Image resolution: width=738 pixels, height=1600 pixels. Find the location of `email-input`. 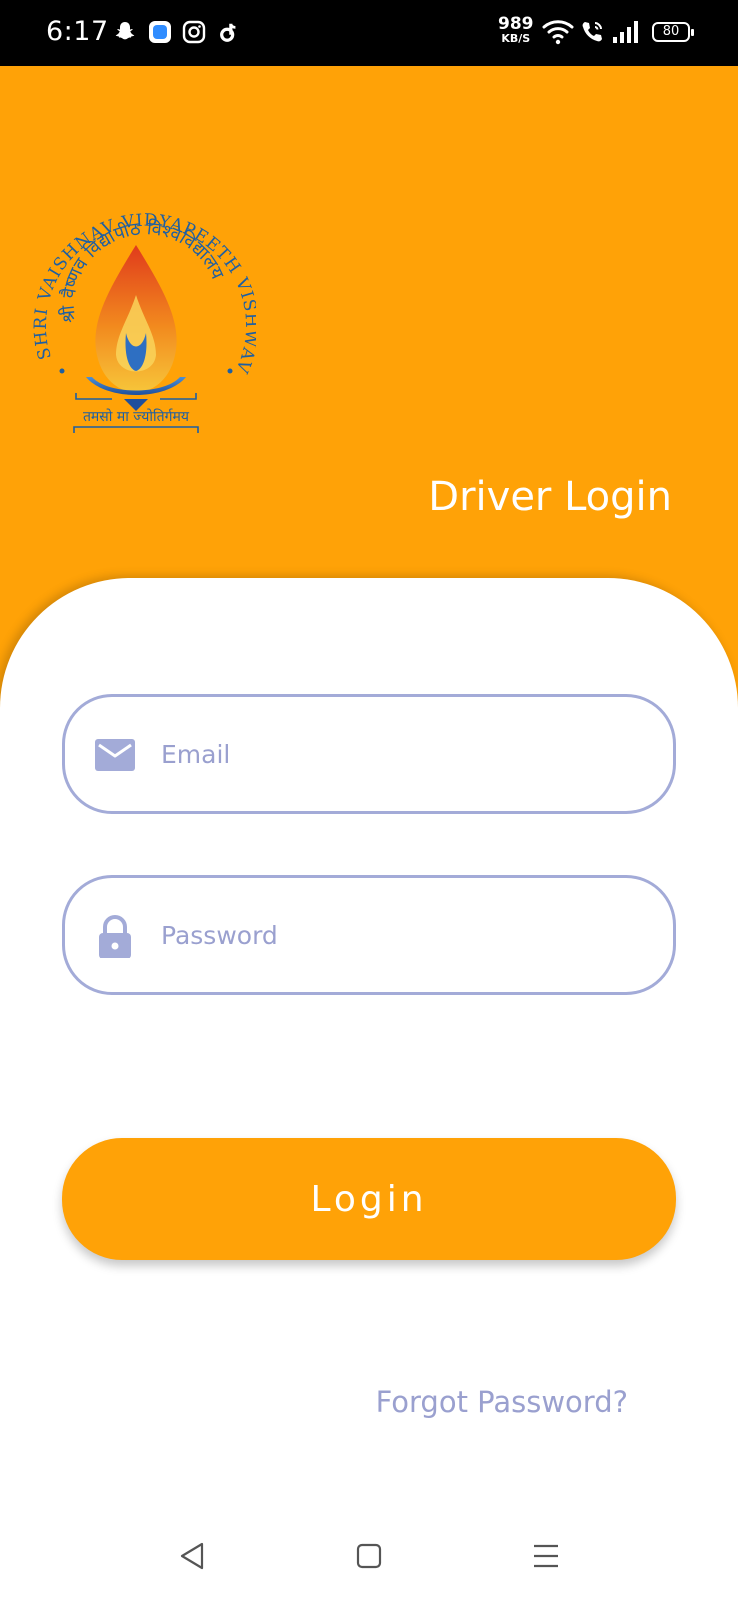

email-input is located at coordinates (401, 754).